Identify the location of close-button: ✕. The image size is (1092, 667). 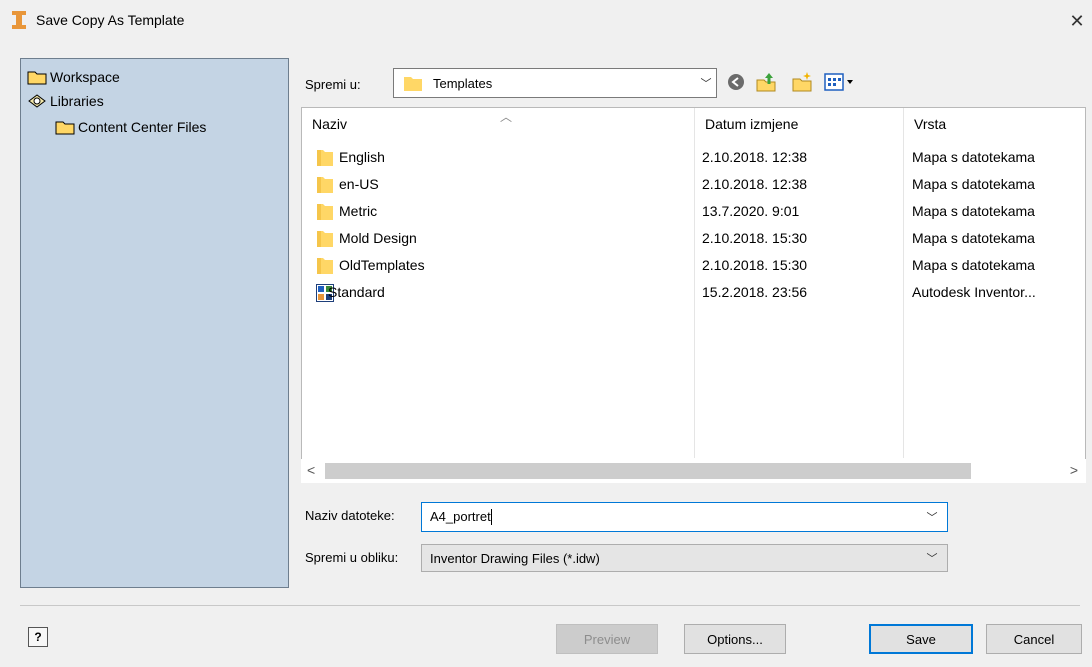
(1077, 21).